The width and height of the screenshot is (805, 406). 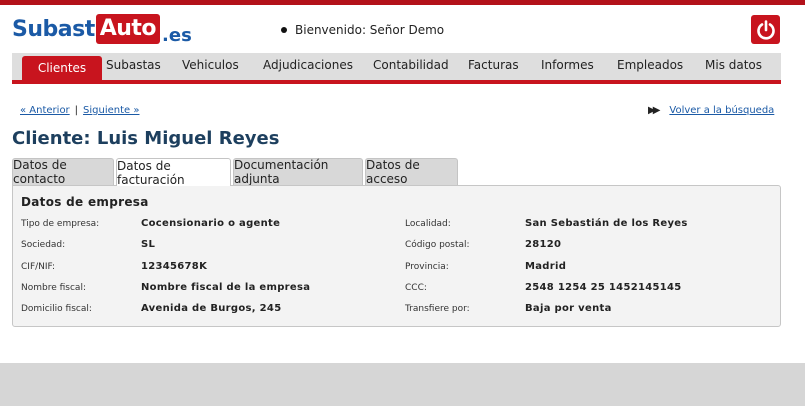 I want to click on field-value: 28120, so click(x=543, y=244).